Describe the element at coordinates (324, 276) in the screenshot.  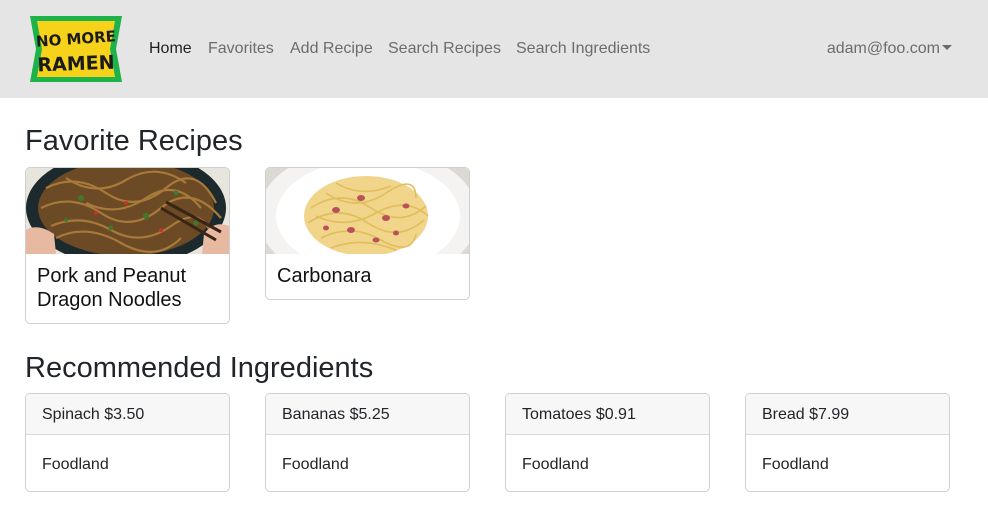
I see `recipe-title: Carbonara` at that location.